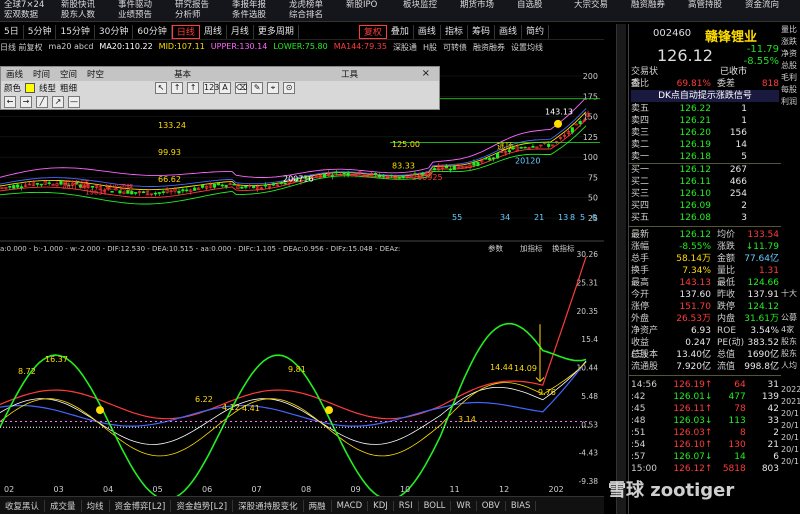 The height and width of the screenshot is (514, 800). Describe the element at coordinates (370, 5) in the screenshot. I see `top-menu-item: 新股IPO` at that location.